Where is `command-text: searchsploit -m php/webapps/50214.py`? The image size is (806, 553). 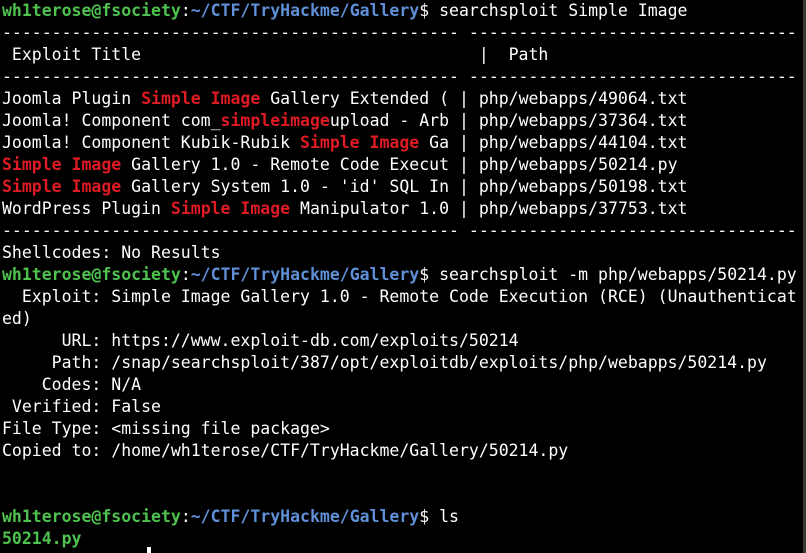
command-text: searchsploit -m php/webapps/50214.py is located at coordinates (618, 274).